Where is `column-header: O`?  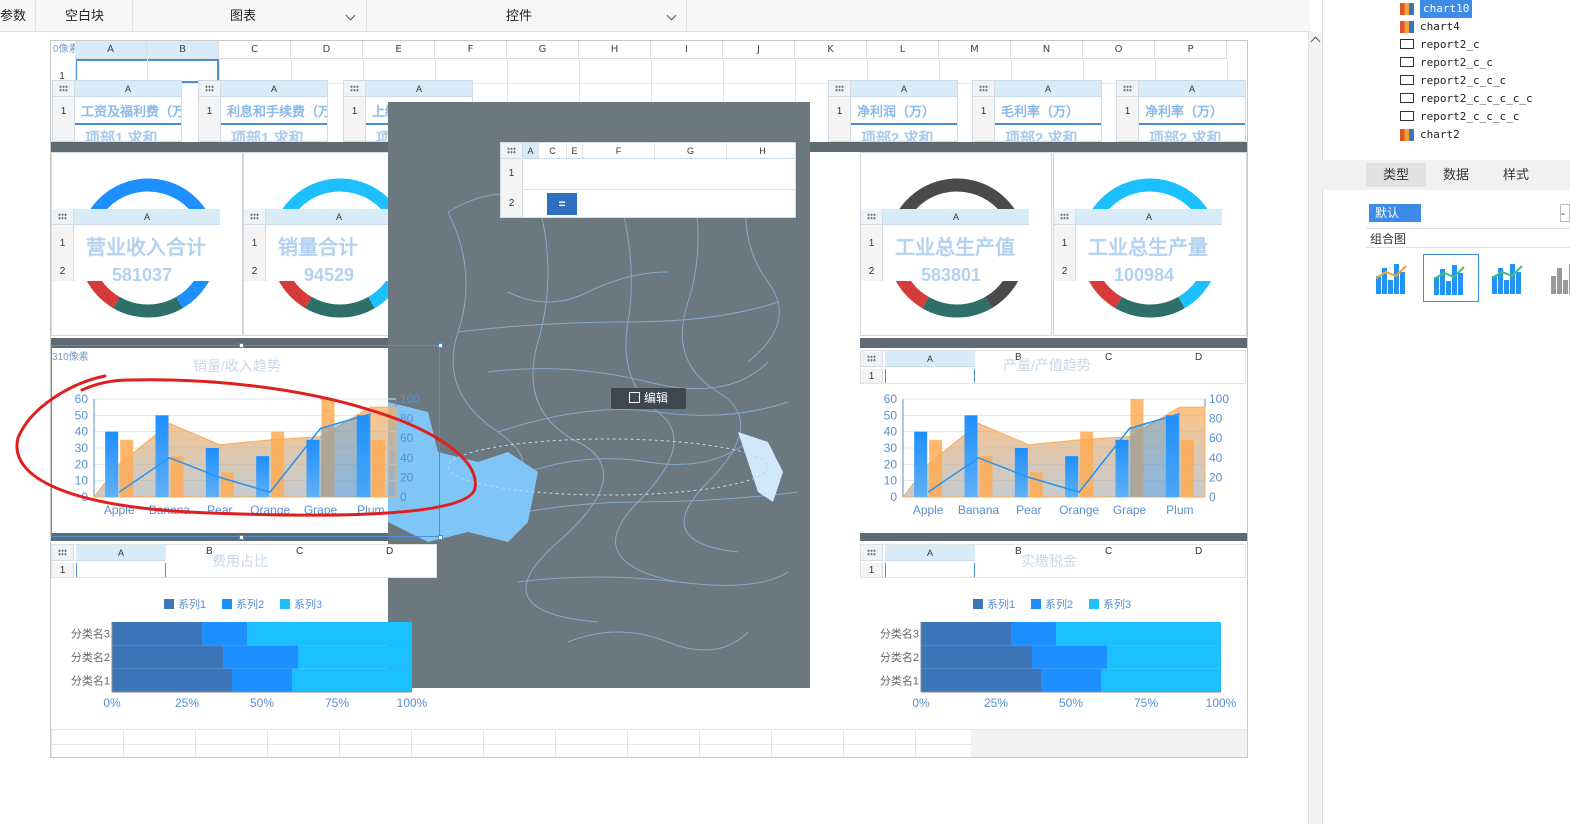
column-header: O is located at coordinates (1119, 50).